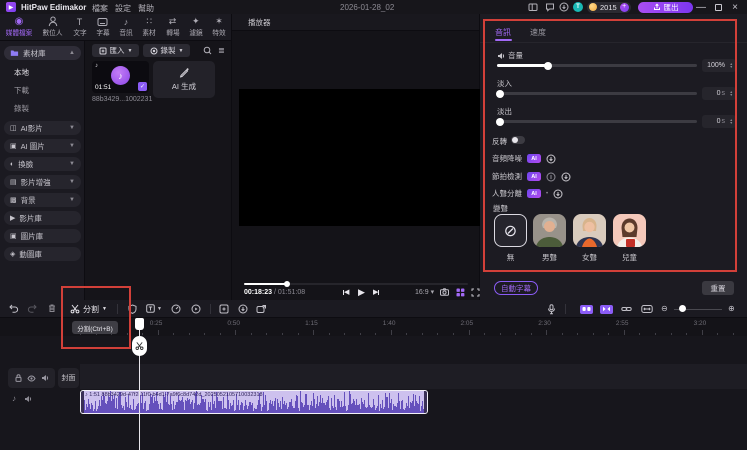 This screenshot has width=747, height=450. Describe the element at coordinates (460, 292) in the screenshot. I see `grid-view-icon` at that location.